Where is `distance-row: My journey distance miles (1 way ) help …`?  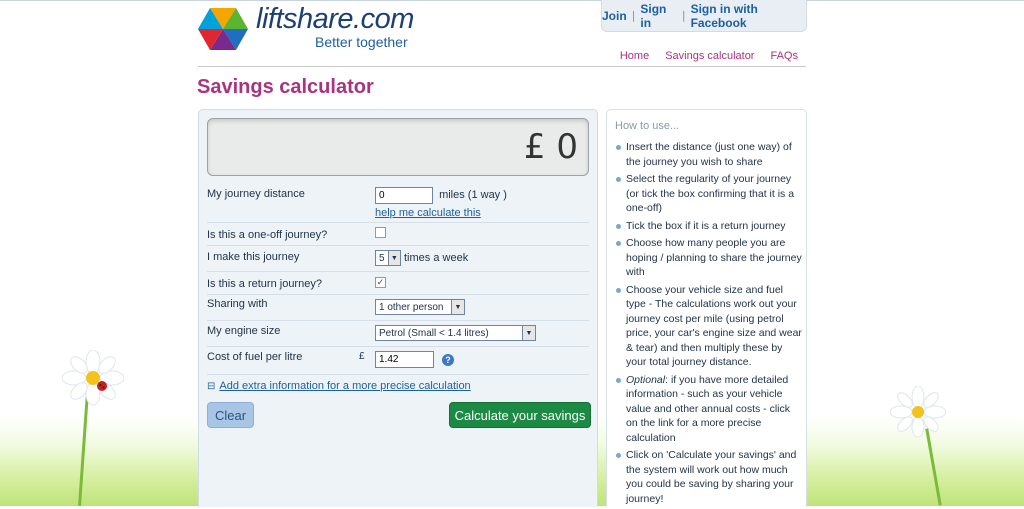 distance-row: My journey distance miles (1 way ) help … is located at coordinates (398, 202).